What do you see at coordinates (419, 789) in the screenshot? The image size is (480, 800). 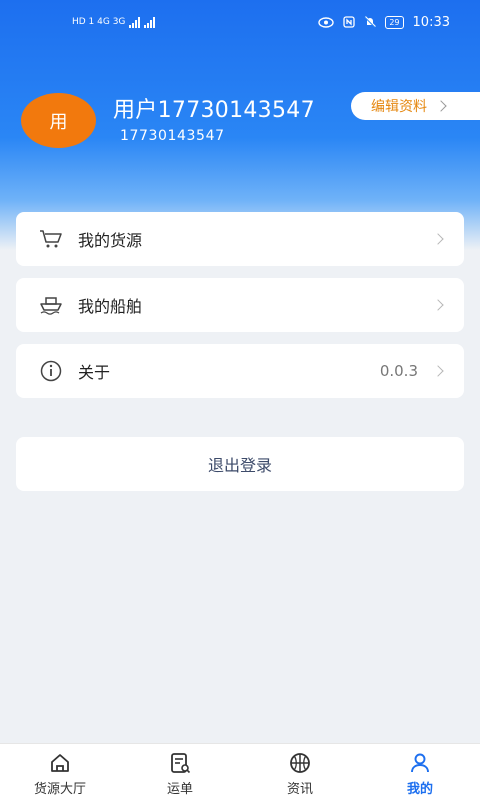 I see `tab-label: 我的` at bounding box center [419, 789].